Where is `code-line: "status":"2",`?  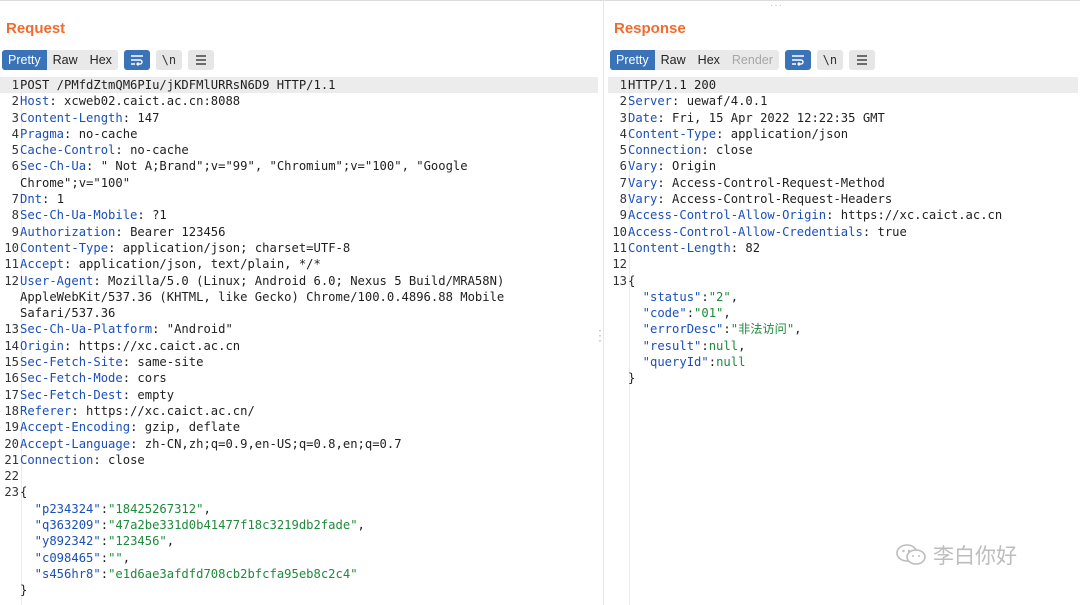
code-line: "status":"2", is located at coordinates (843, 297).